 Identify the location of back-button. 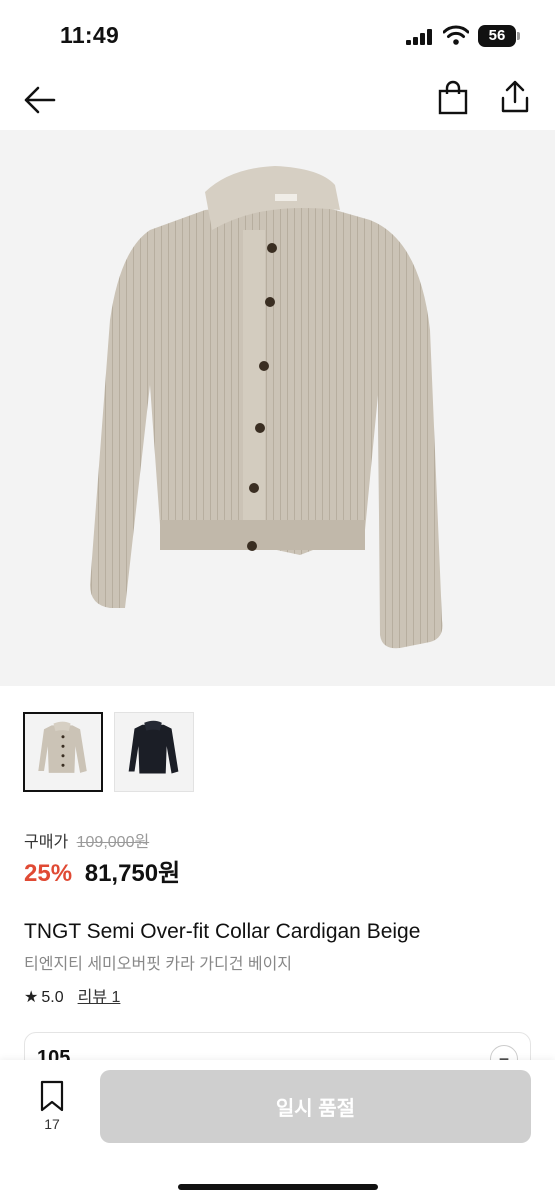
(40, 100).